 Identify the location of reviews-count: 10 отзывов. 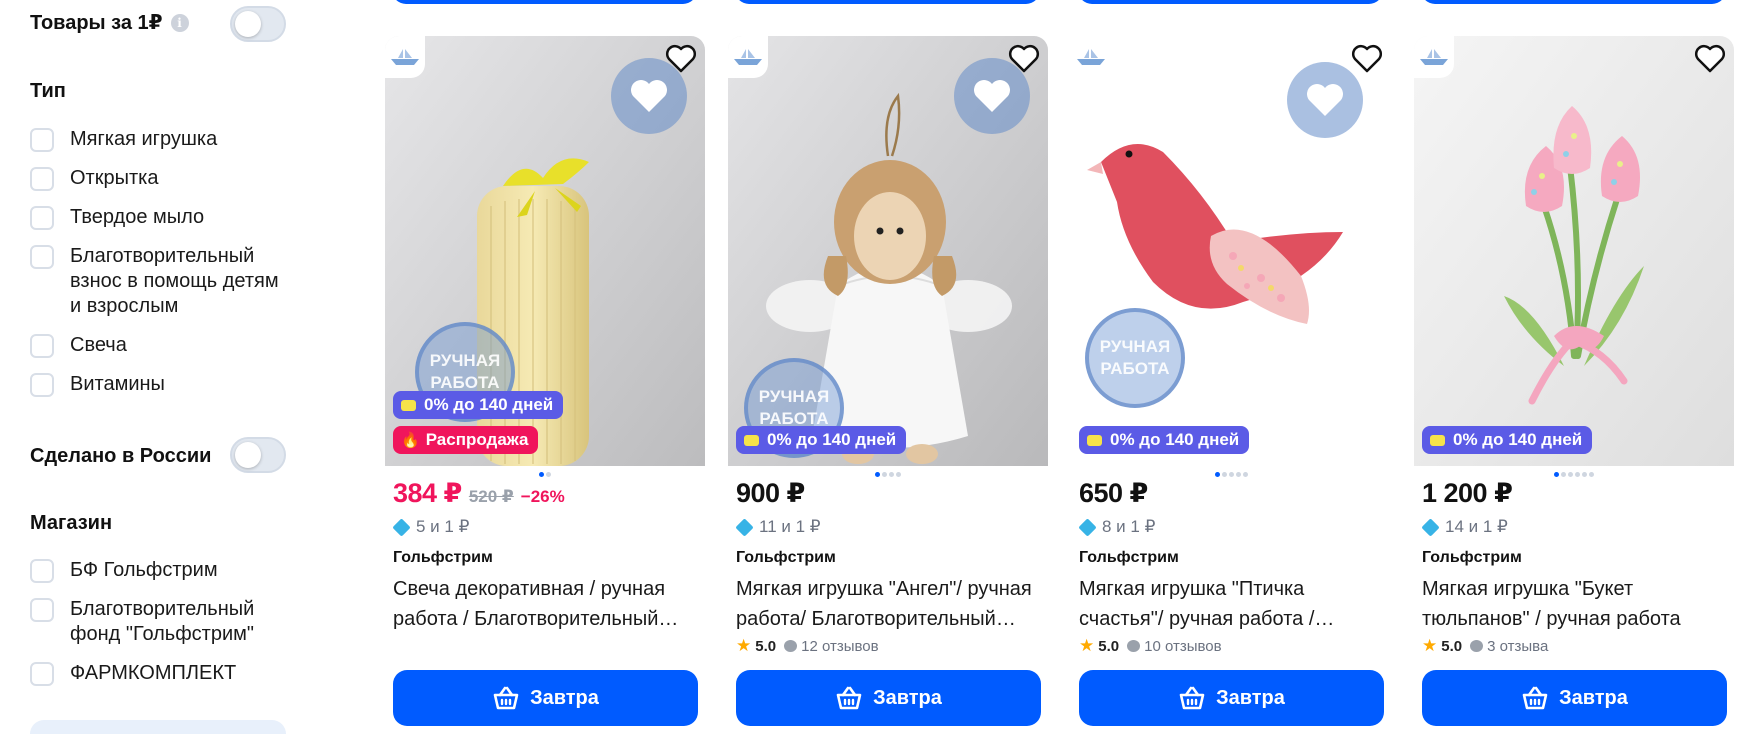
(1183, 646).